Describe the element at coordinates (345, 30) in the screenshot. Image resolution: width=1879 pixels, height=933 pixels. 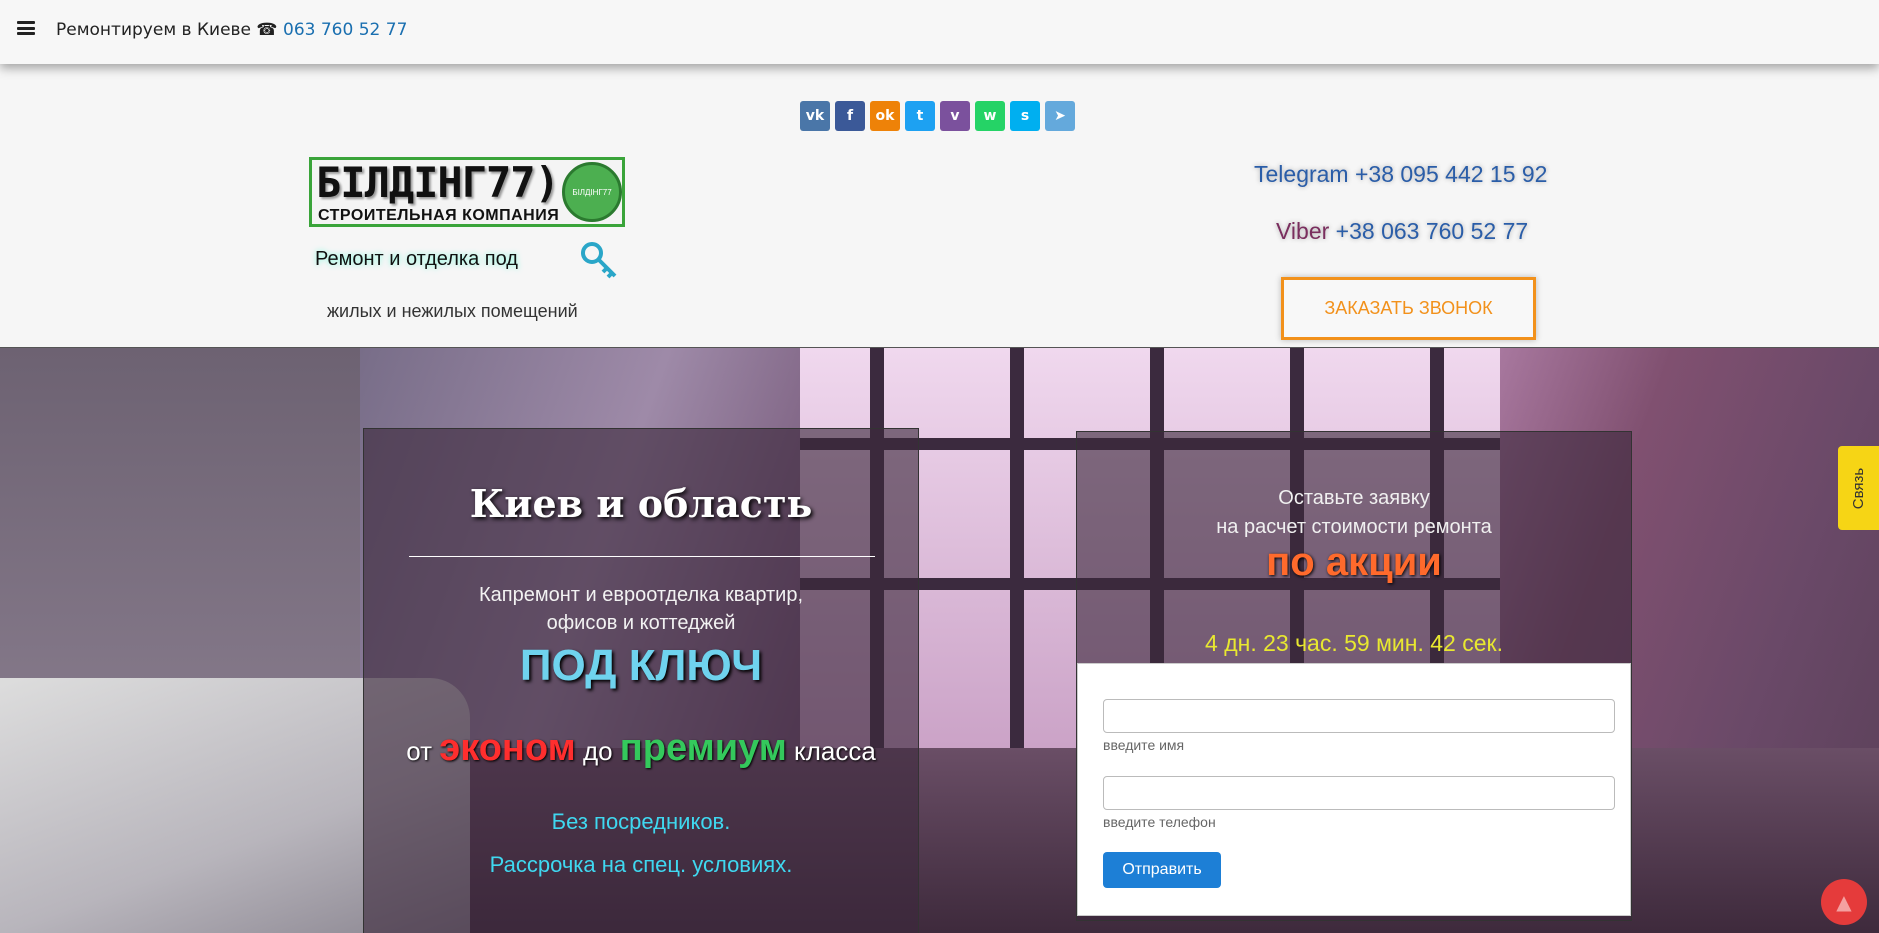
I see `top-bar-phone-link: 063 760 52 77` at that location.